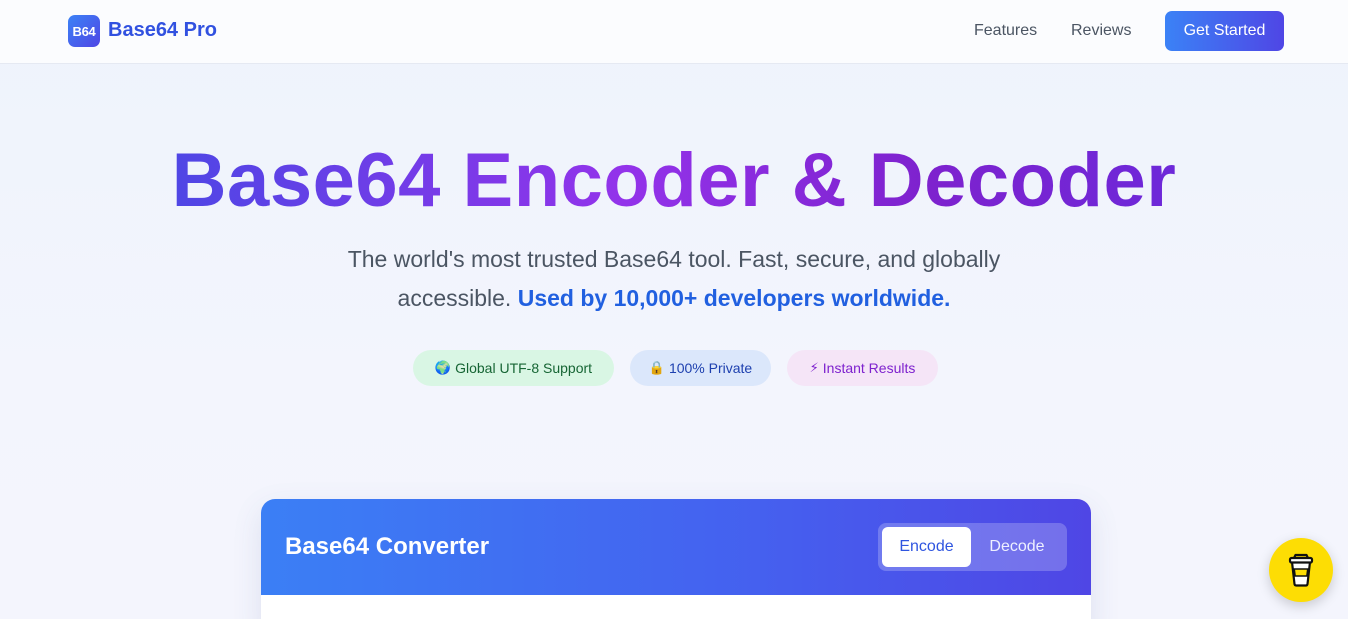 The image size is (1348, 619). I want to click on converter-card: Base64 Converter Encode Decode, so click(676, 559).